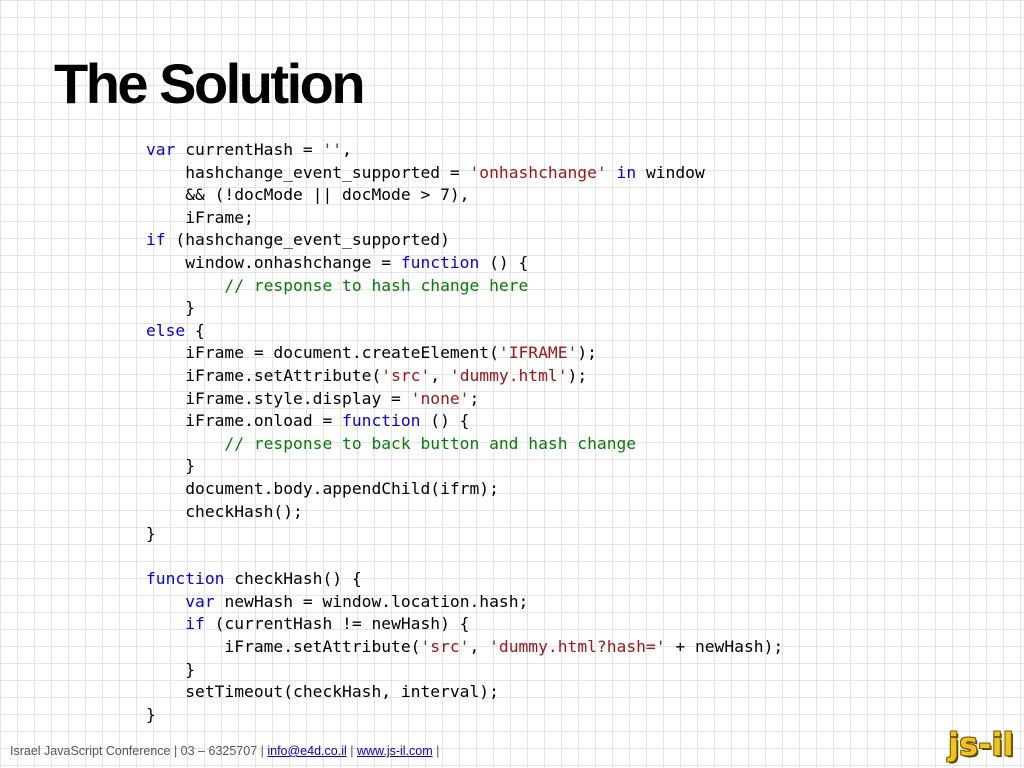 The image size is (1024, 768). I want to click on code-text: (hashchange_event_supported), so click(307, 240).